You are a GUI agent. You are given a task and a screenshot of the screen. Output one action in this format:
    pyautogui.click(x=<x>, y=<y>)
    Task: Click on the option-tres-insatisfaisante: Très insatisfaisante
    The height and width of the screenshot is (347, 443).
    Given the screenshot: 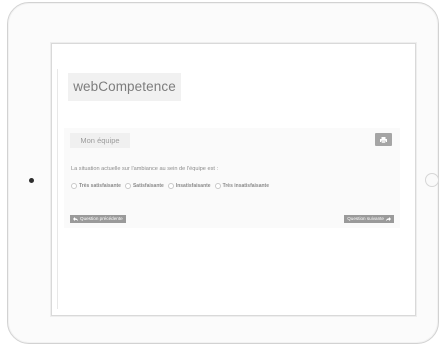 What is the action you would take?
    pyautogui.click(x=241, y=186)
    